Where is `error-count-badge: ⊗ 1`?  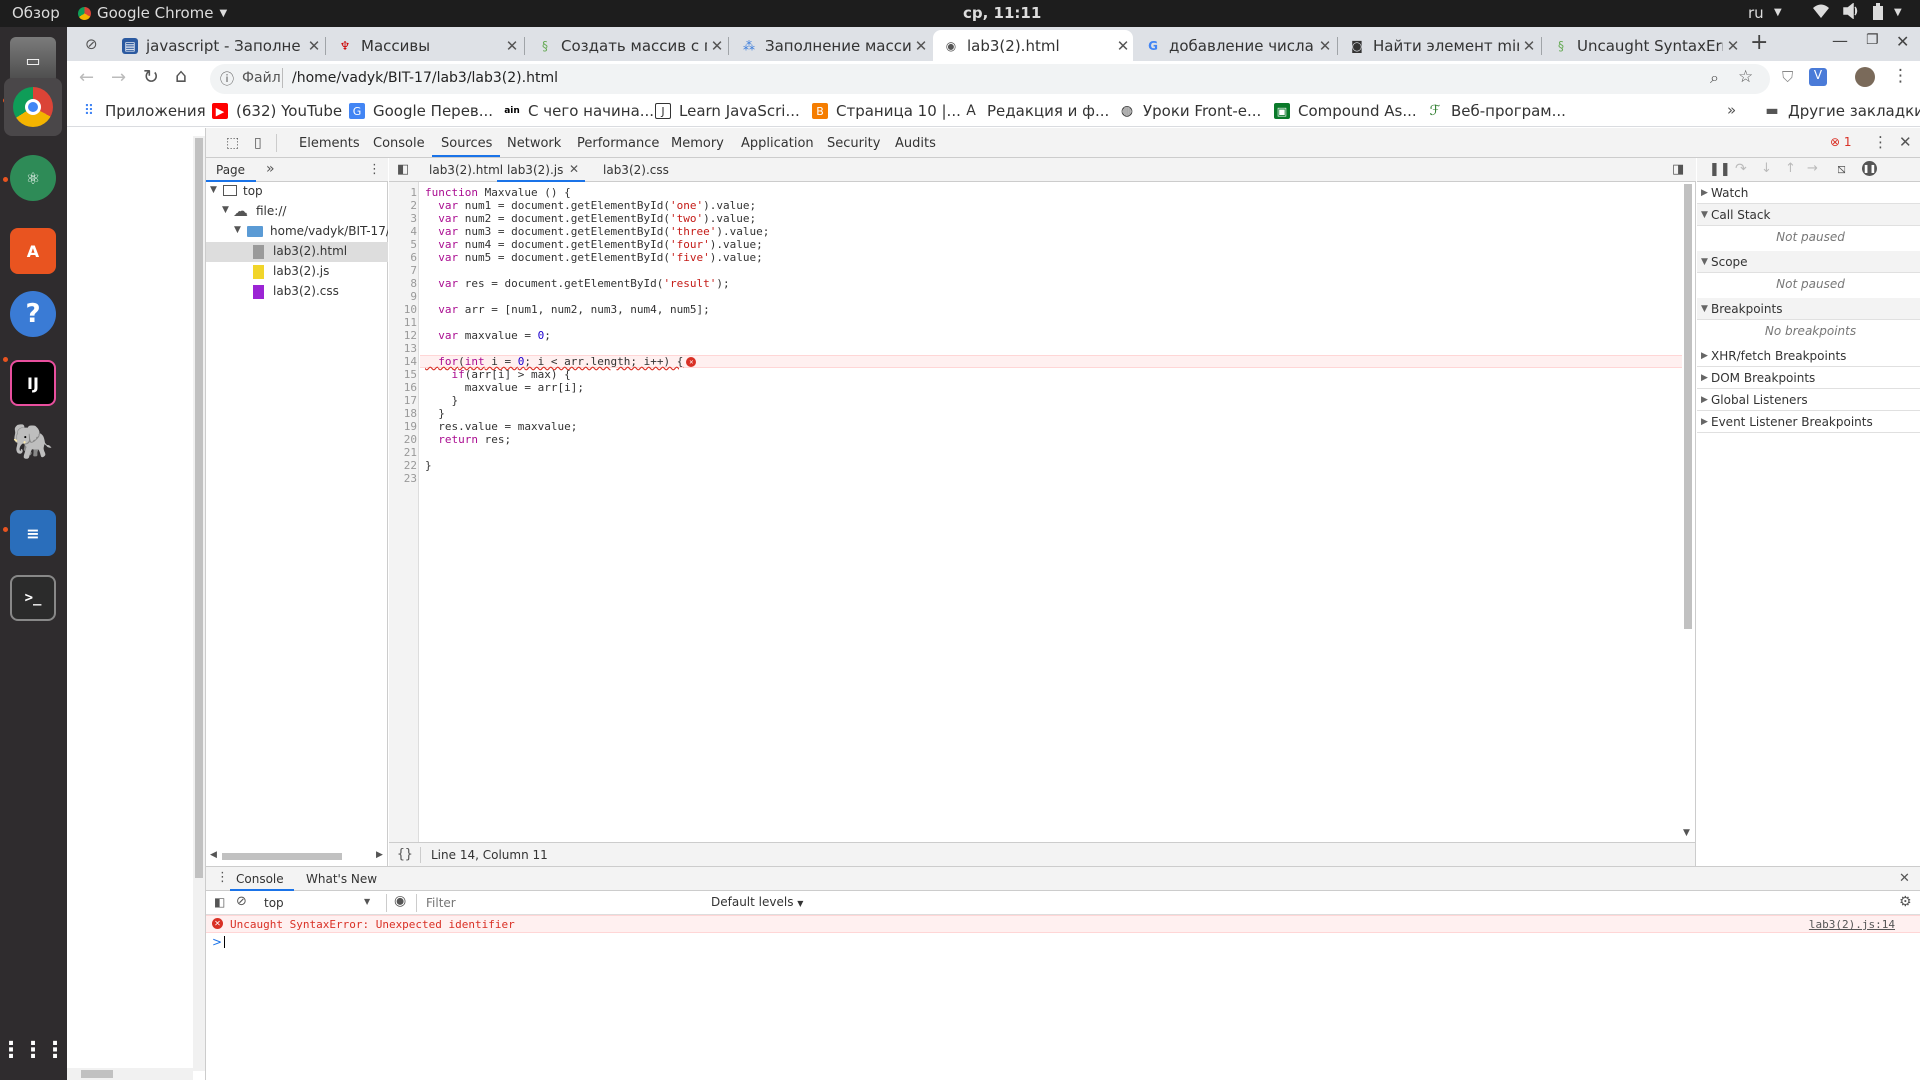
error-count-badge: ⊗ 1 is located at coordinates (1841, 142).